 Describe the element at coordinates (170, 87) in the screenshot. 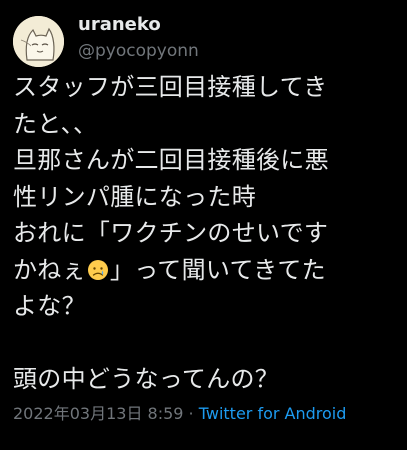

I see `tweet-line: スタッフが三回目接種してき` at that location.